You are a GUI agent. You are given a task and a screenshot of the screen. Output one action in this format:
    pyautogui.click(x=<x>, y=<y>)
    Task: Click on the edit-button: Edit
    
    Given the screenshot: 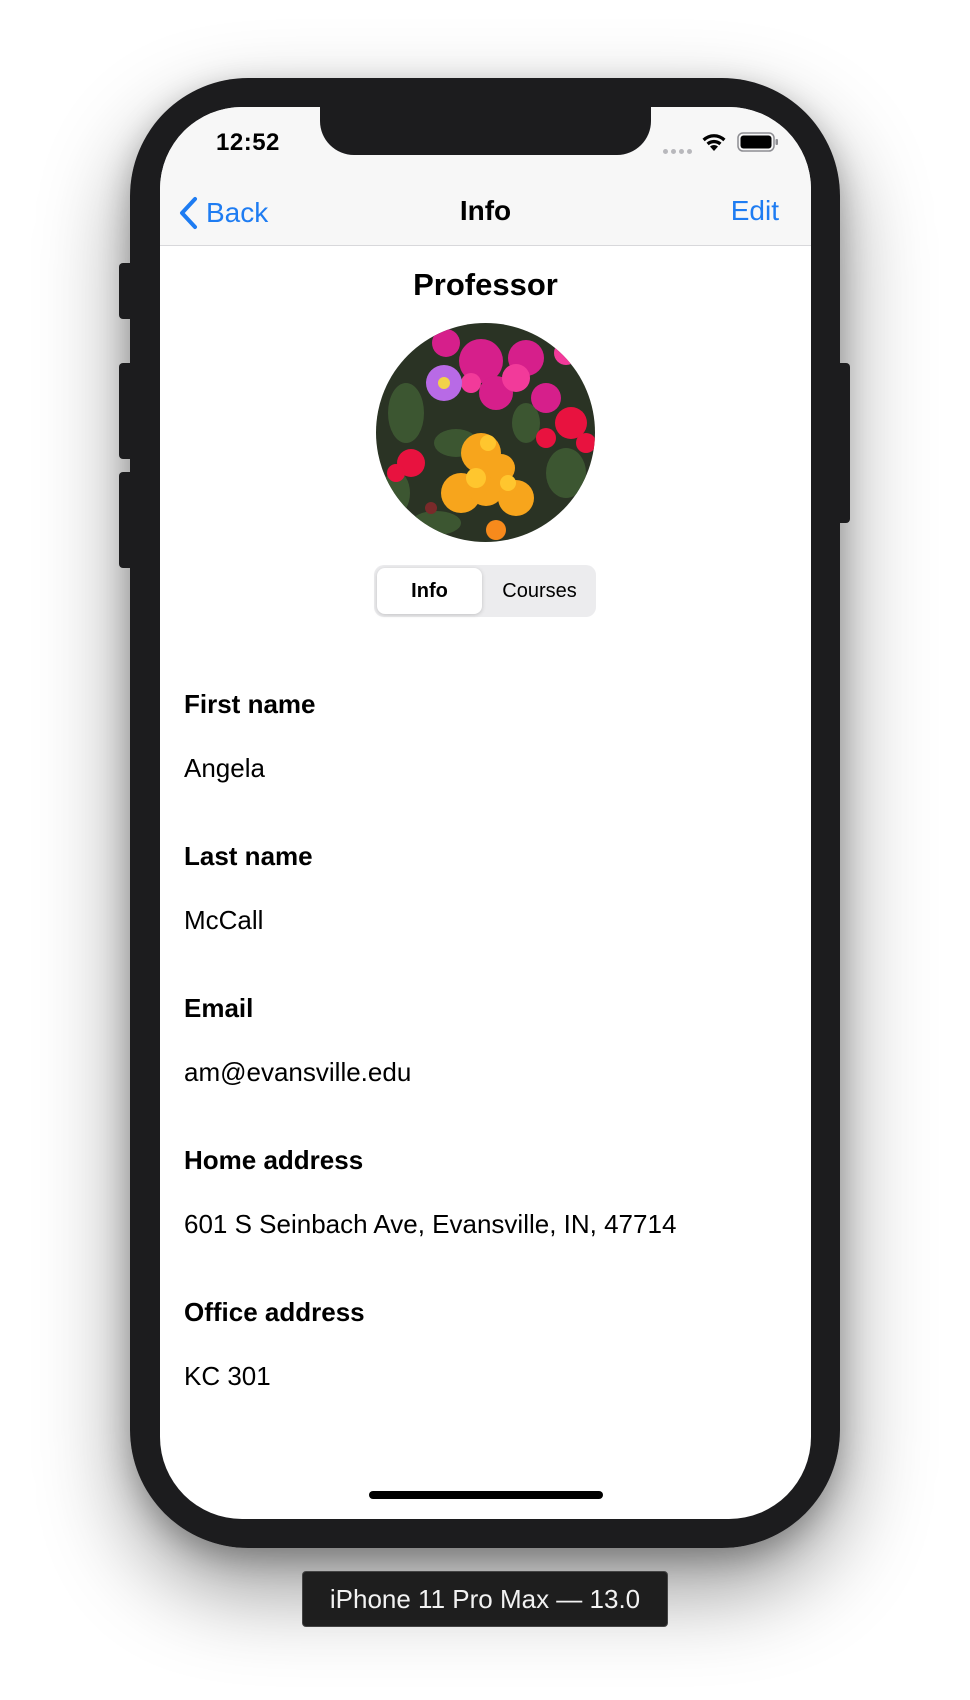 What is the action you would take?
    pyautogui.click(x=755, y=211)
    